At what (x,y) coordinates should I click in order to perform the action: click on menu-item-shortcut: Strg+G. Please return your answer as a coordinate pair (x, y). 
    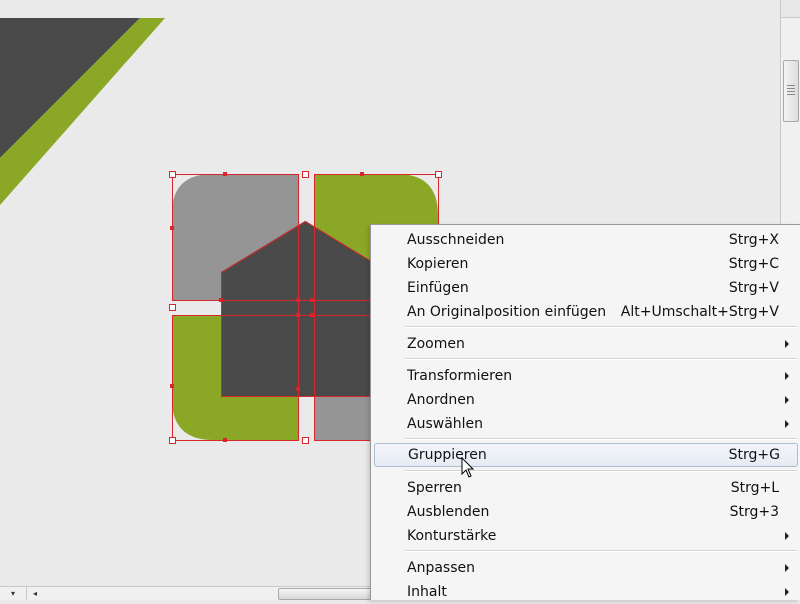
    Looking at the image, I should click on (754, 455).